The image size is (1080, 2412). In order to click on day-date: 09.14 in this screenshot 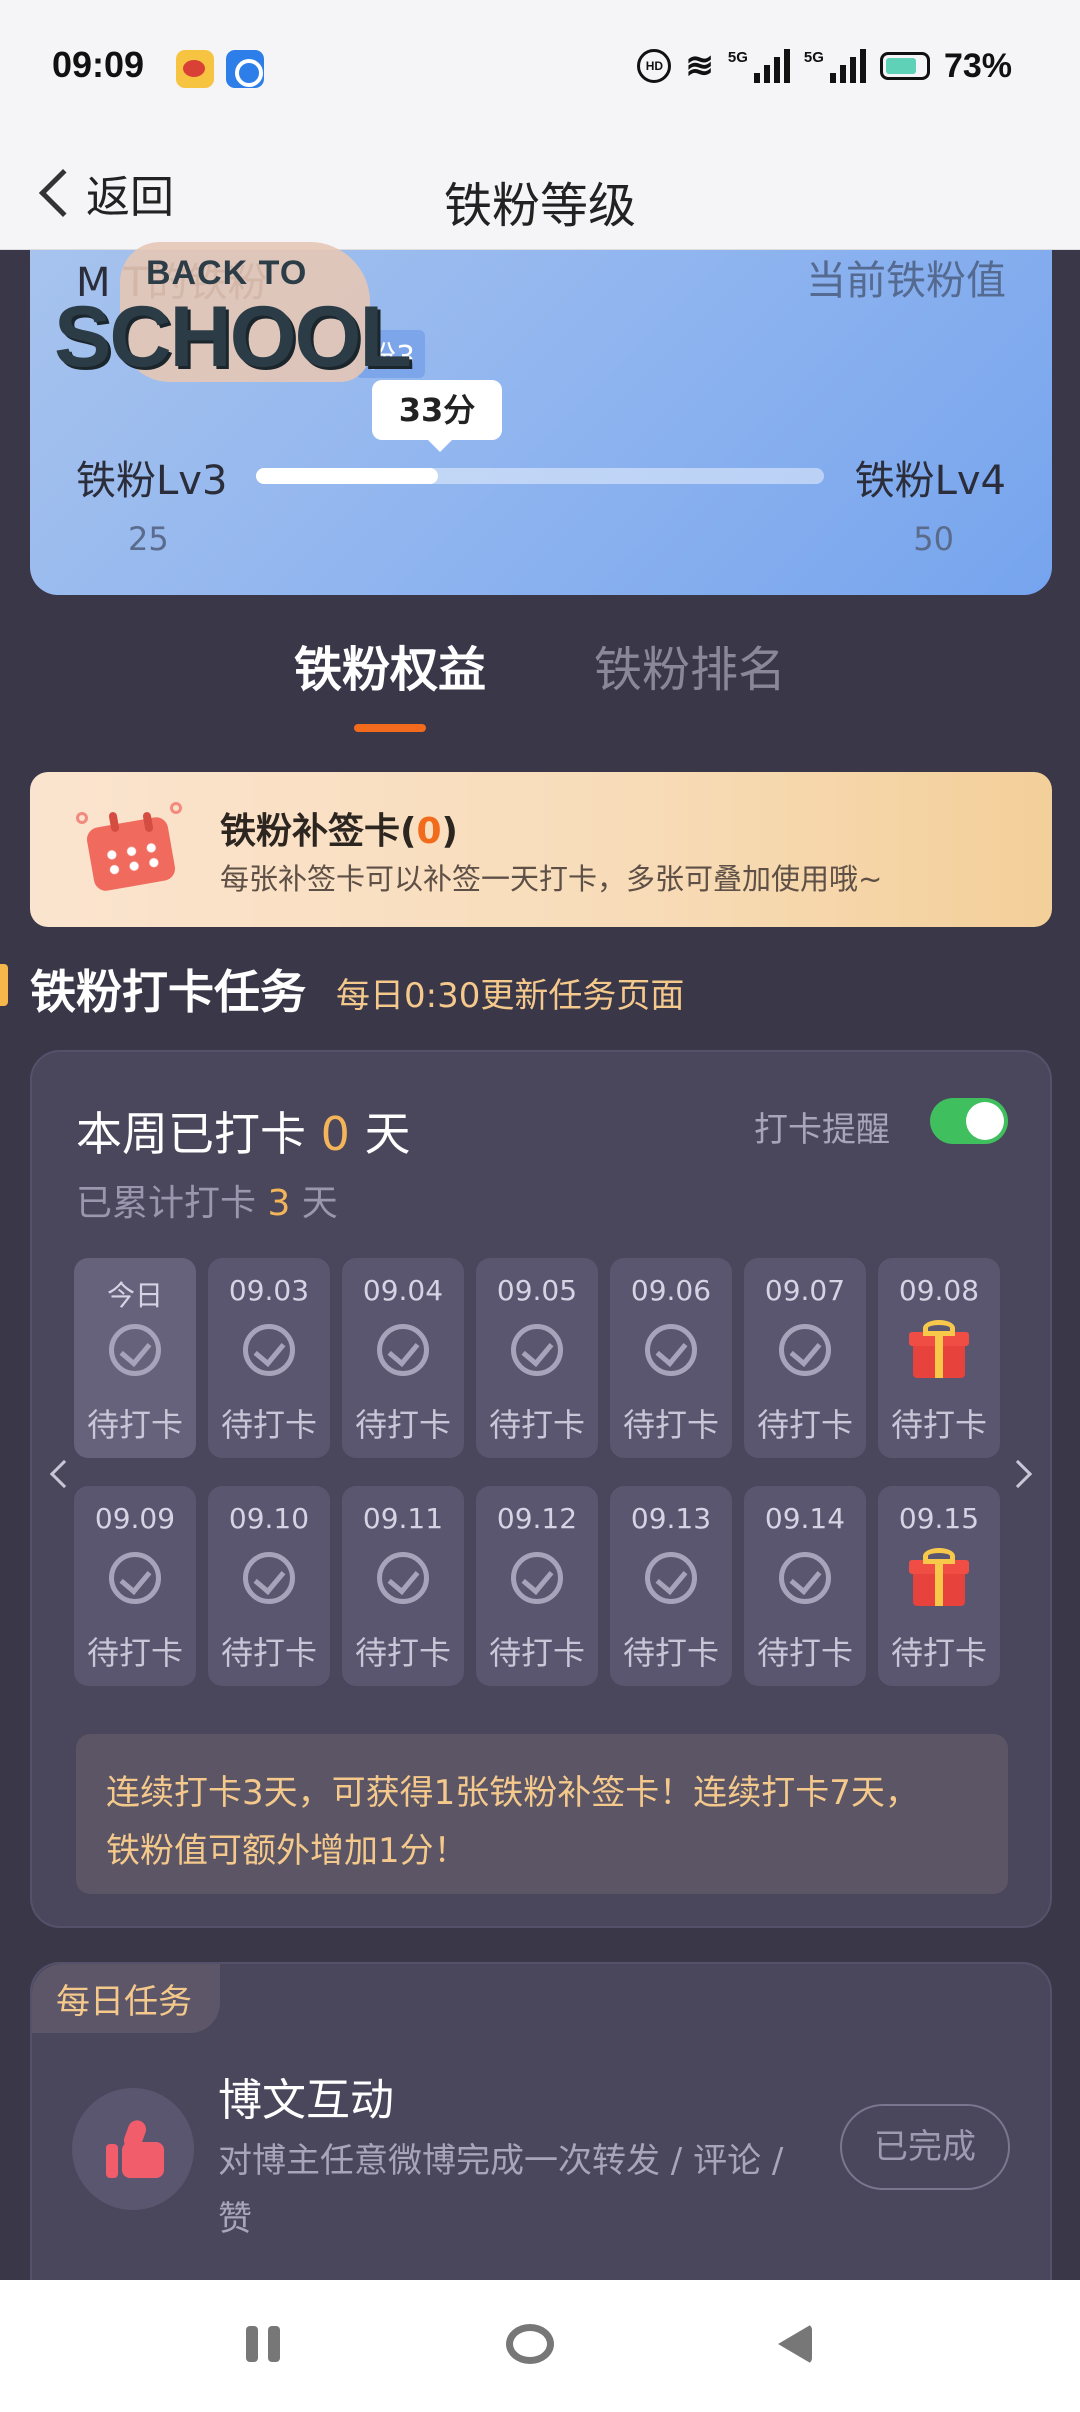, I will do `click(805, 1518)`.